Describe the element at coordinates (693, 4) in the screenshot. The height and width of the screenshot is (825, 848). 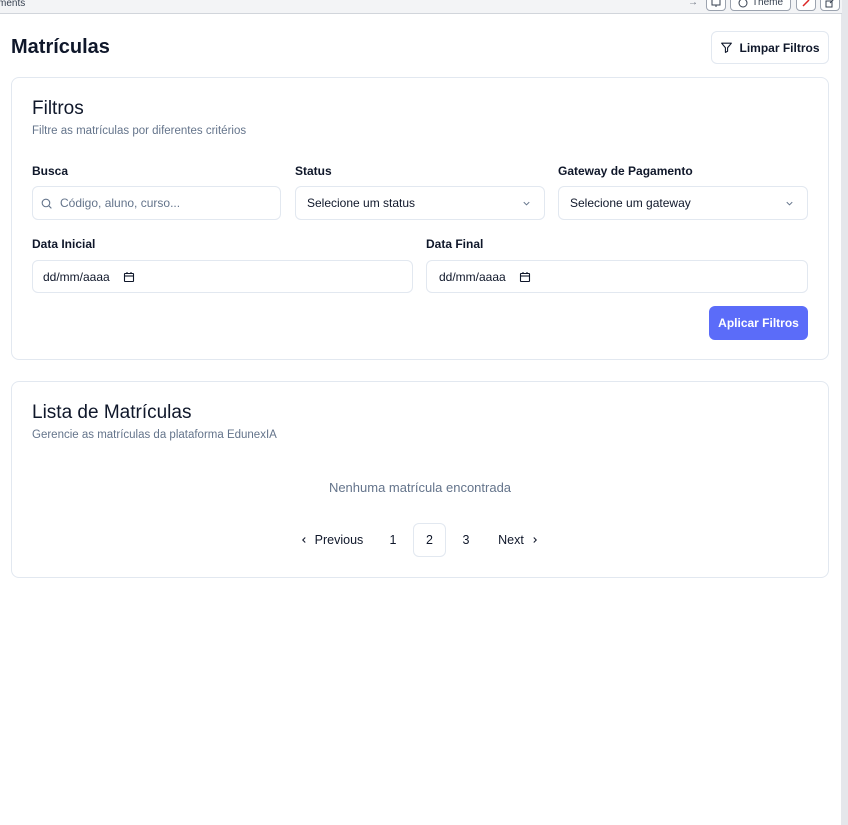
I see `arrow-right-icon: →` at that location.